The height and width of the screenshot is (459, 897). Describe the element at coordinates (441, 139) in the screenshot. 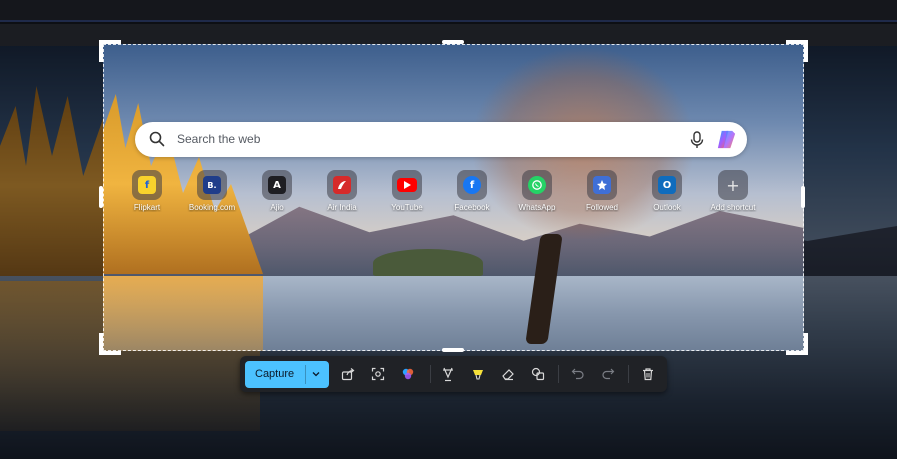

I see `search-box: Search the web` at that location.